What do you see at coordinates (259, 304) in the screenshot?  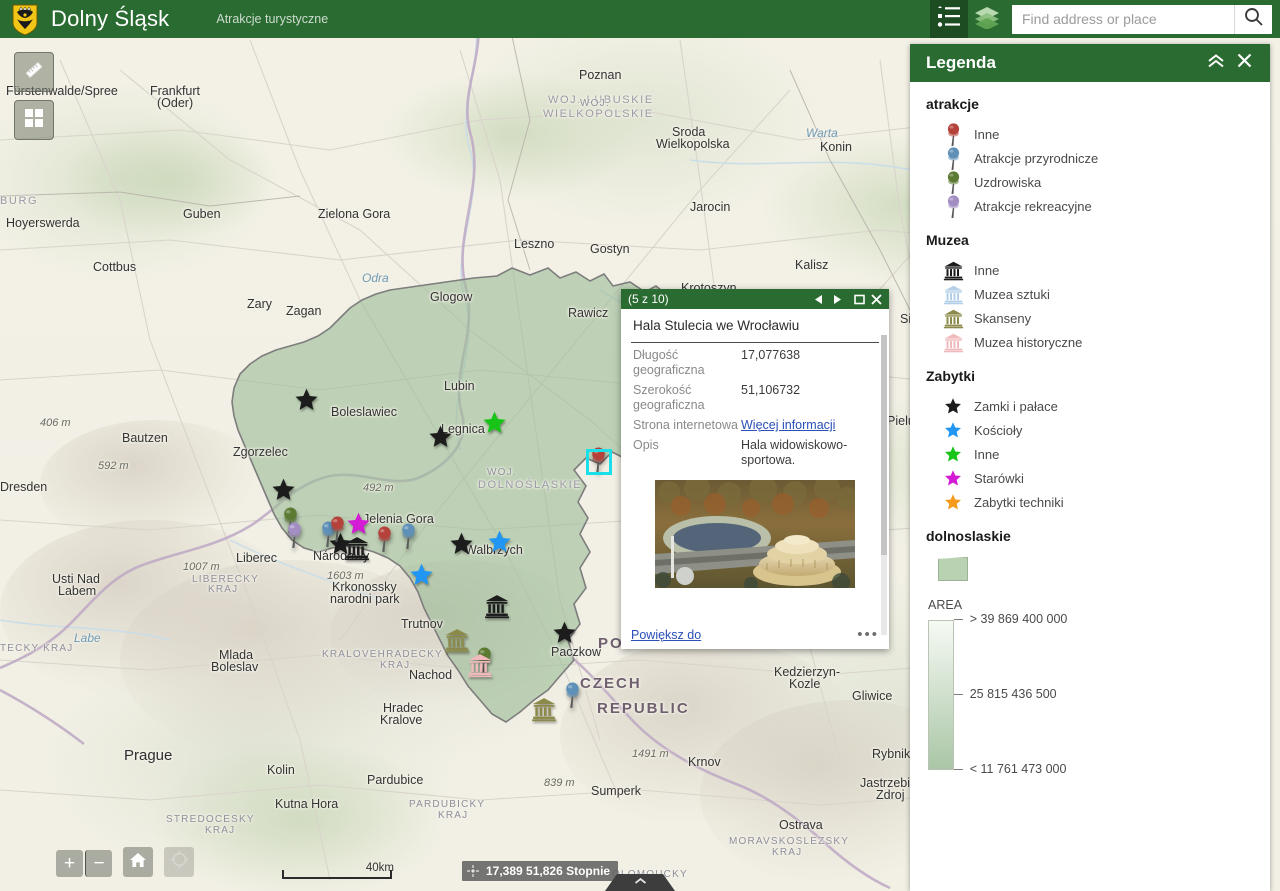 I see `map-label: Zary` at bounding box center [259, 304].